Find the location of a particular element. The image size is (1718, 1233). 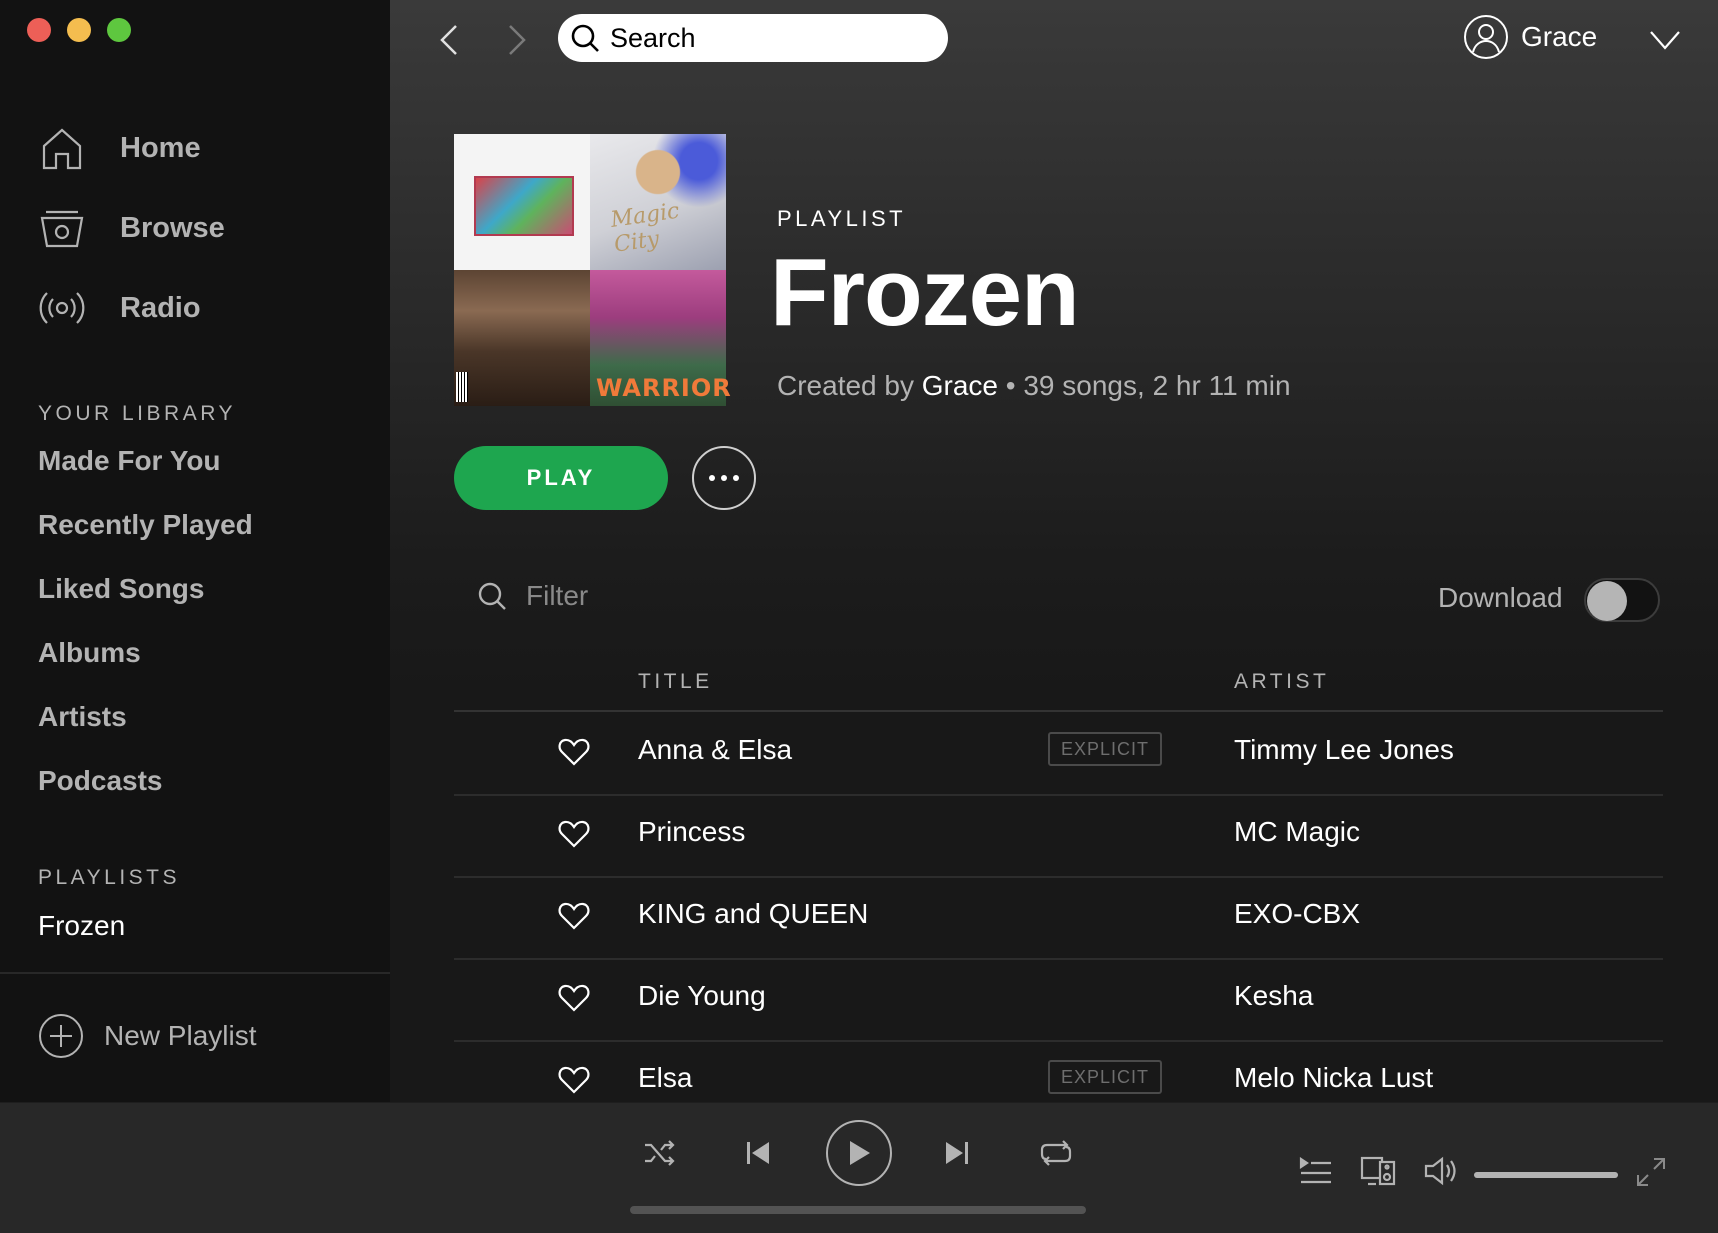

fullscreen-button is located at coordinates (1651, 1172).